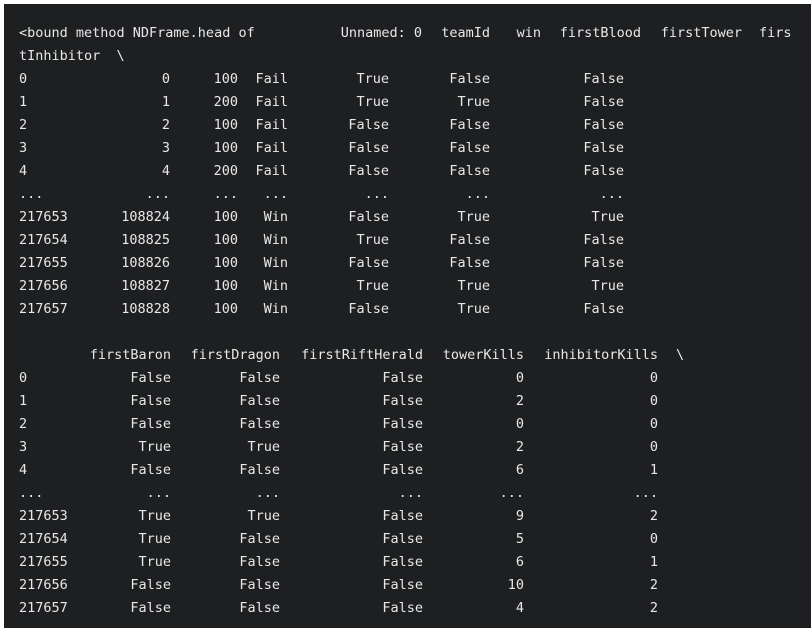  Describe the element at coordinates (43, 562) in the screenshot. I see `row-index: 217655` at that location.